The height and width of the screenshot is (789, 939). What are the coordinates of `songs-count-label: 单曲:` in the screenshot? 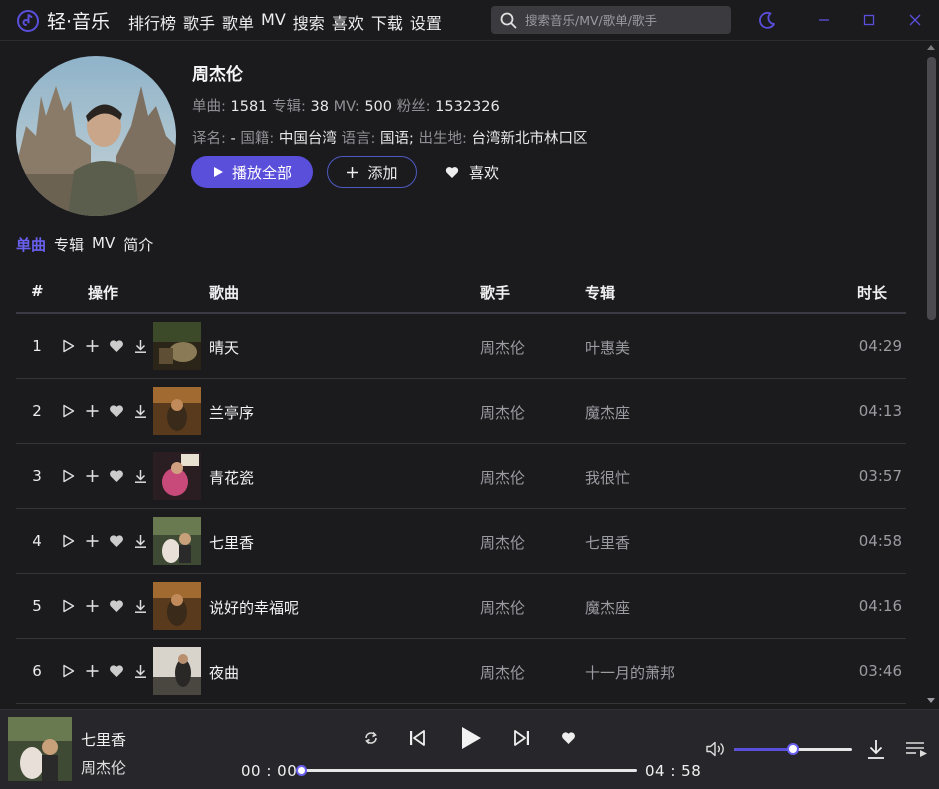 It's located at (209, 107).